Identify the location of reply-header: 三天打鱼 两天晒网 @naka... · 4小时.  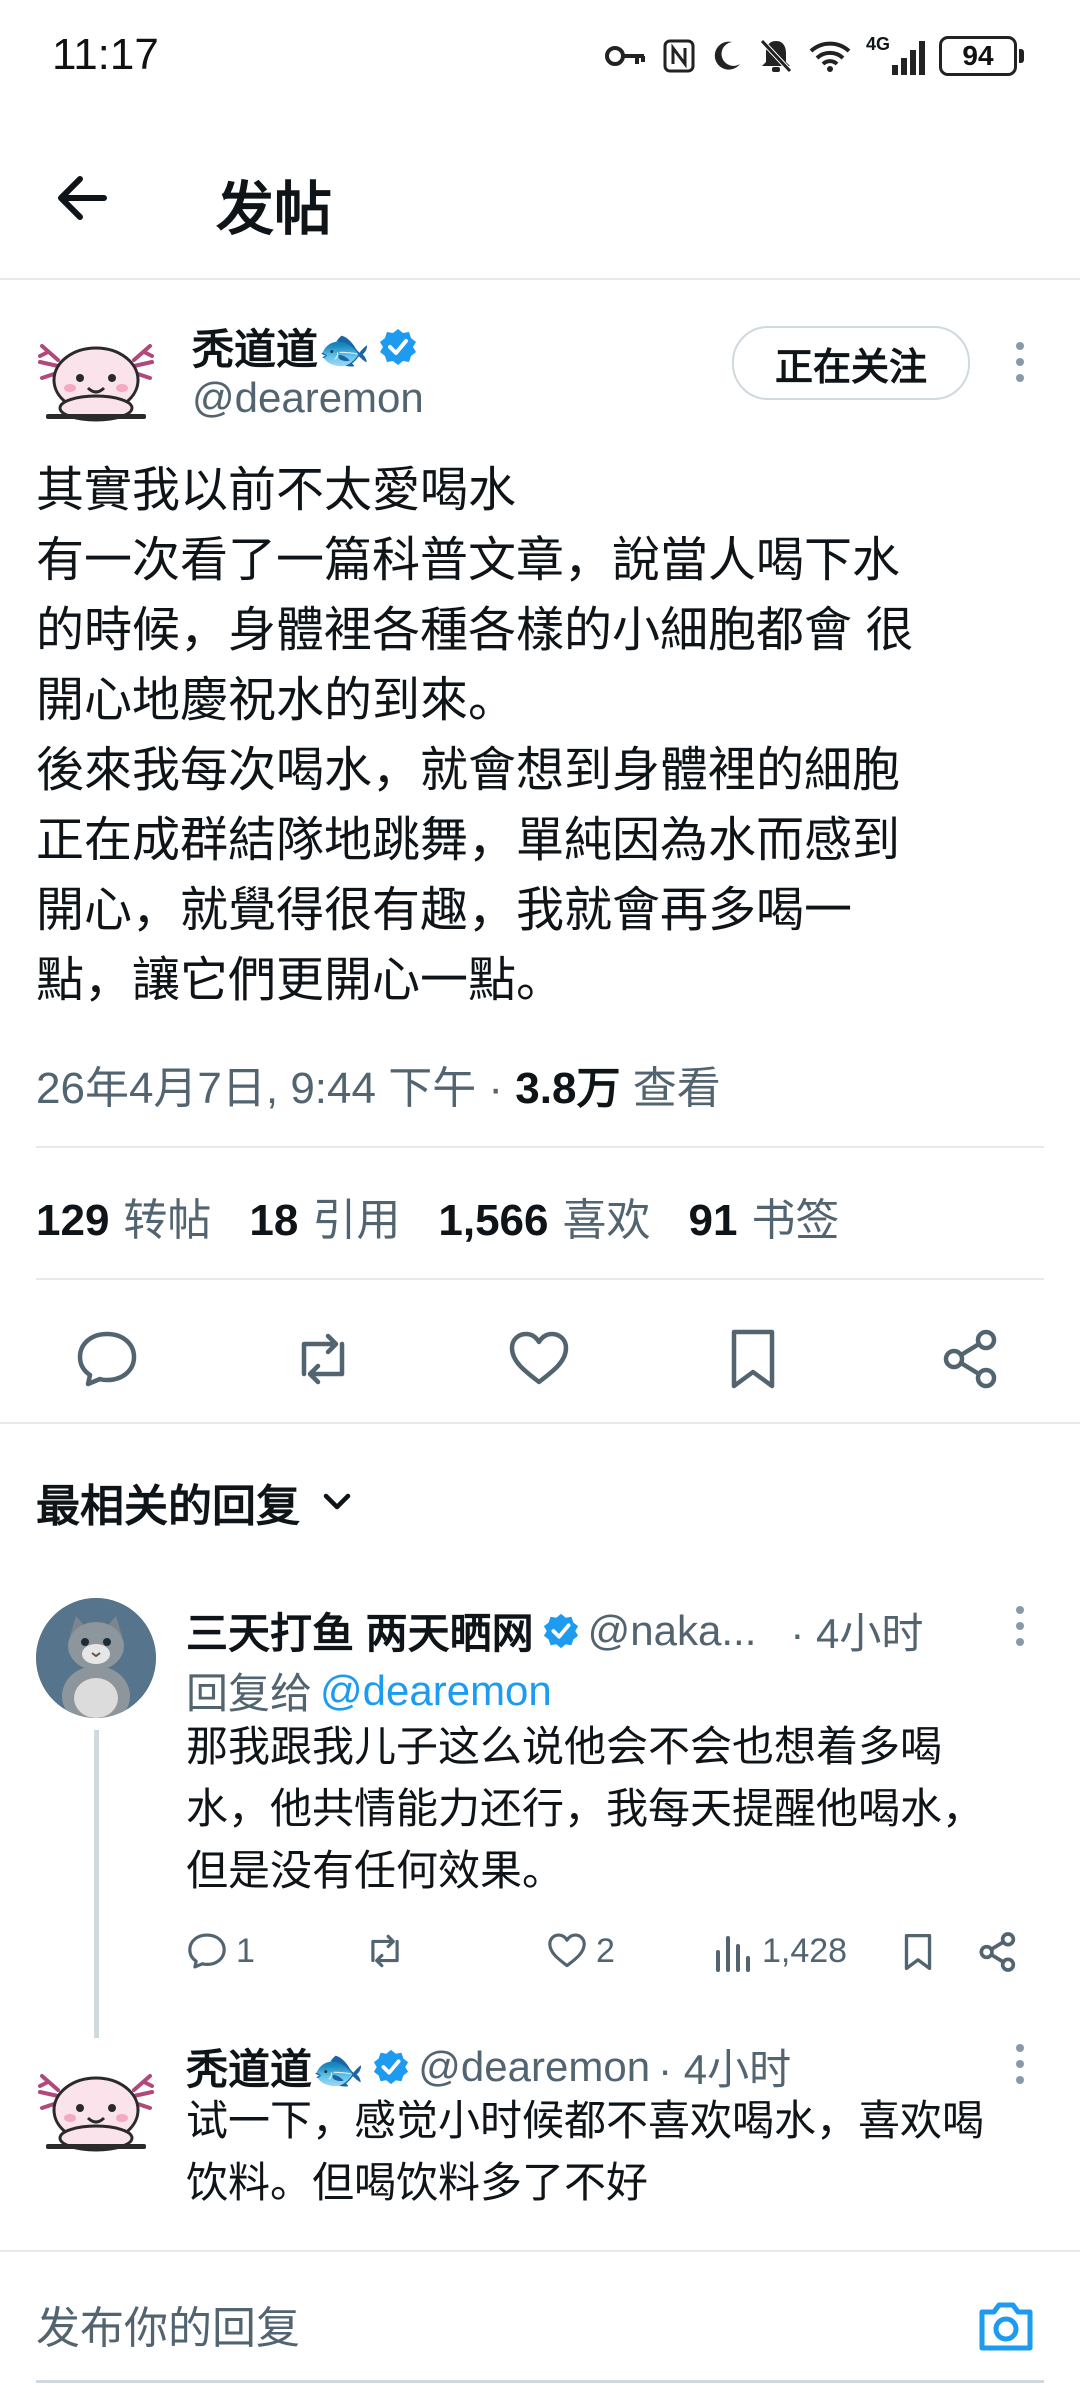
(554, 1630).